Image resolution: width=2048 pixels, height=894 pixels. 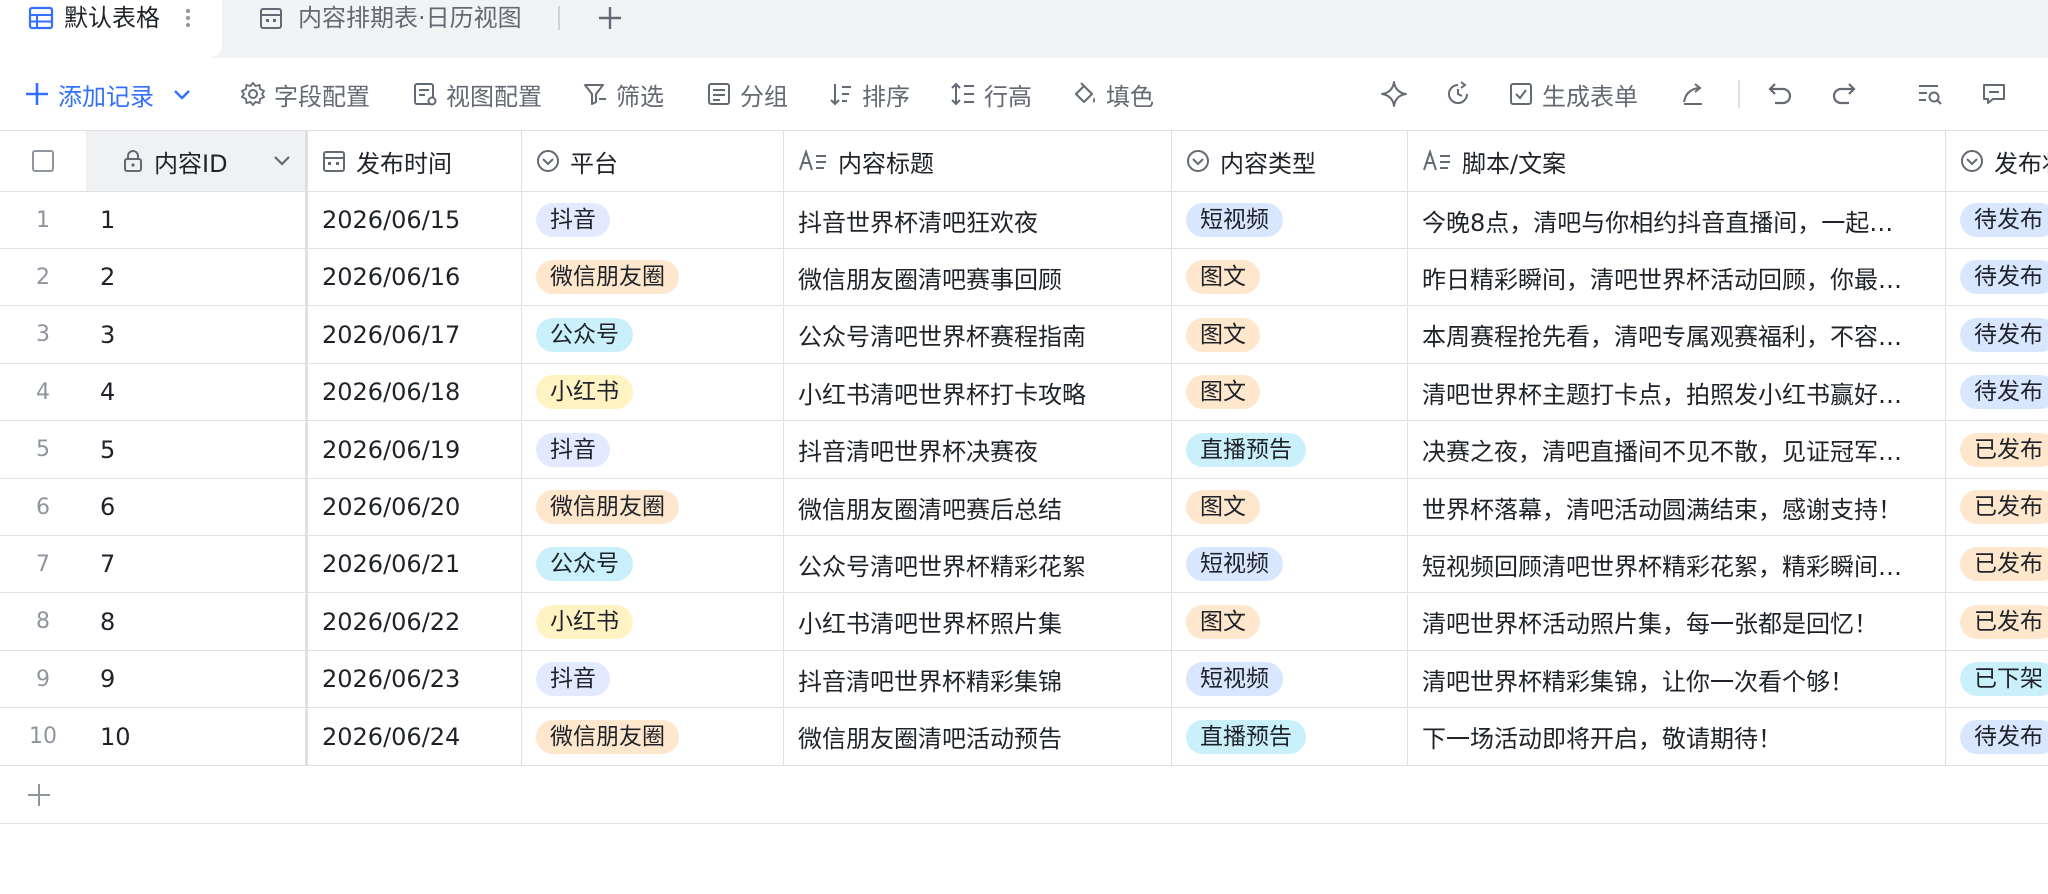 What do you see at coordinates (196, 507) in the screenshot?
I see `cell-content-id: 6` at bounding box center [196, 507].